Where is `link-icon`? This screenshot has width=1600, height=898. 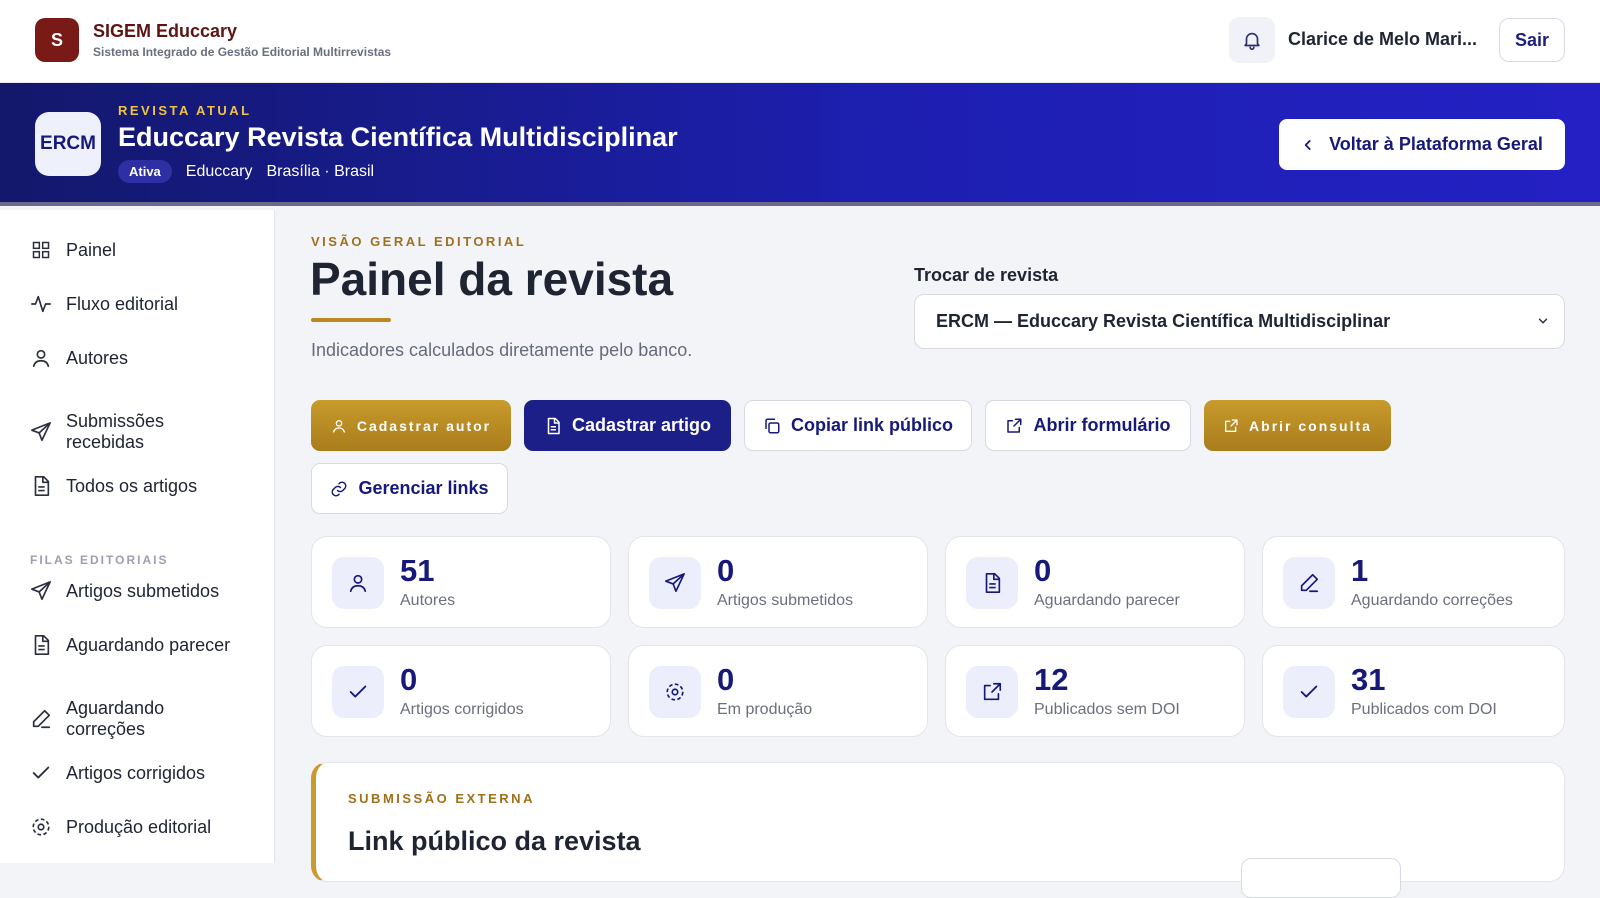
link-icon is located at coordinates (339, 488).